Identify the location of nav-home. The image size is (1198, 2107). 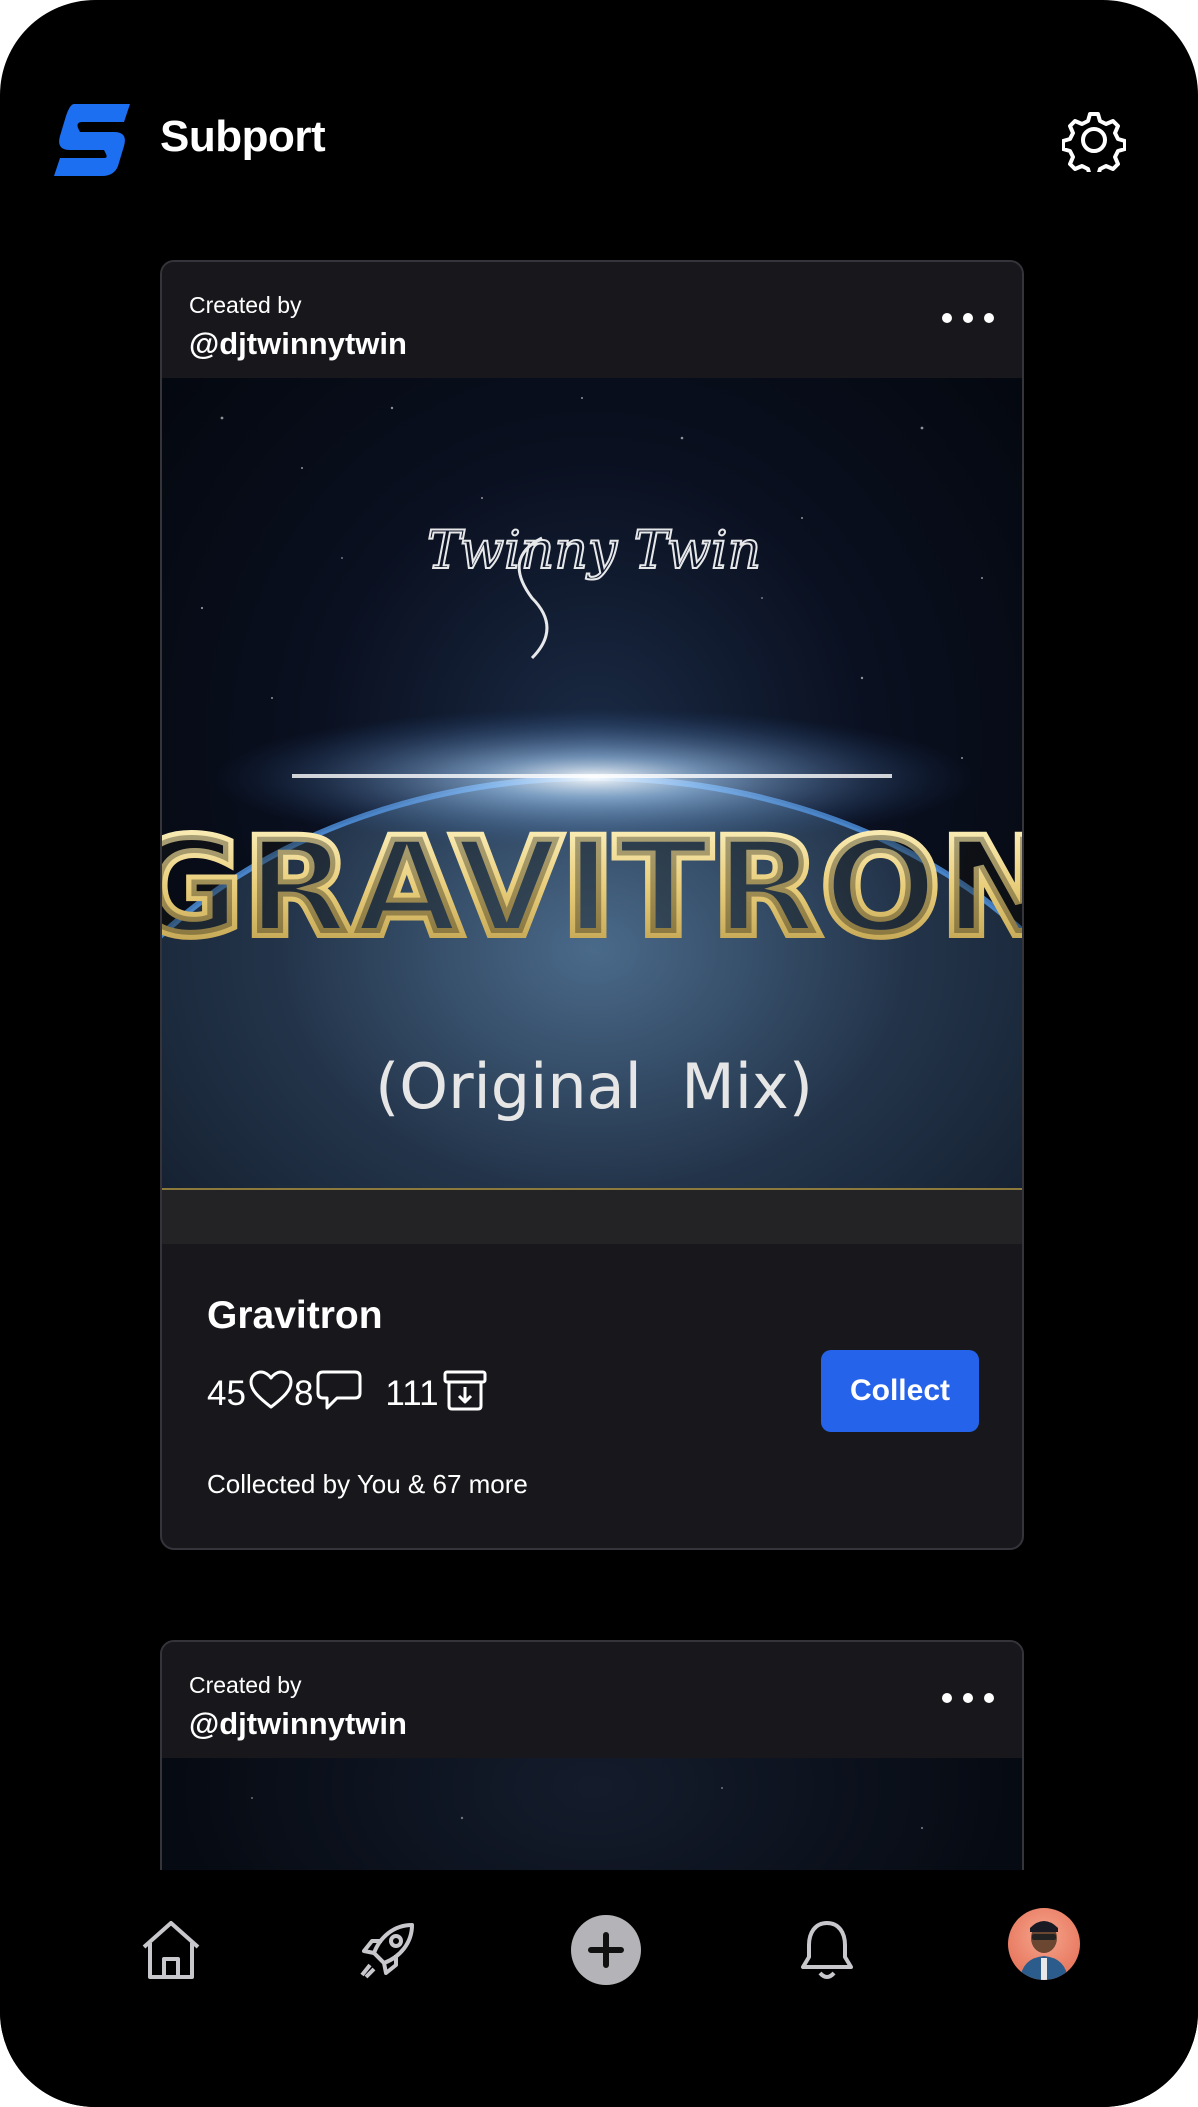
(171, 1950).